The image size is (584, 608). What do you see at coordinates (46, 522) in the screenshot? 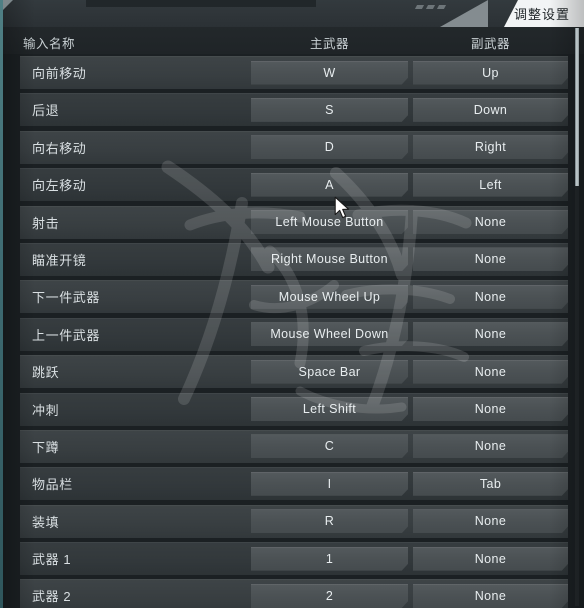
I see `row-action-label: 装填` at bounding box center [46, 522].